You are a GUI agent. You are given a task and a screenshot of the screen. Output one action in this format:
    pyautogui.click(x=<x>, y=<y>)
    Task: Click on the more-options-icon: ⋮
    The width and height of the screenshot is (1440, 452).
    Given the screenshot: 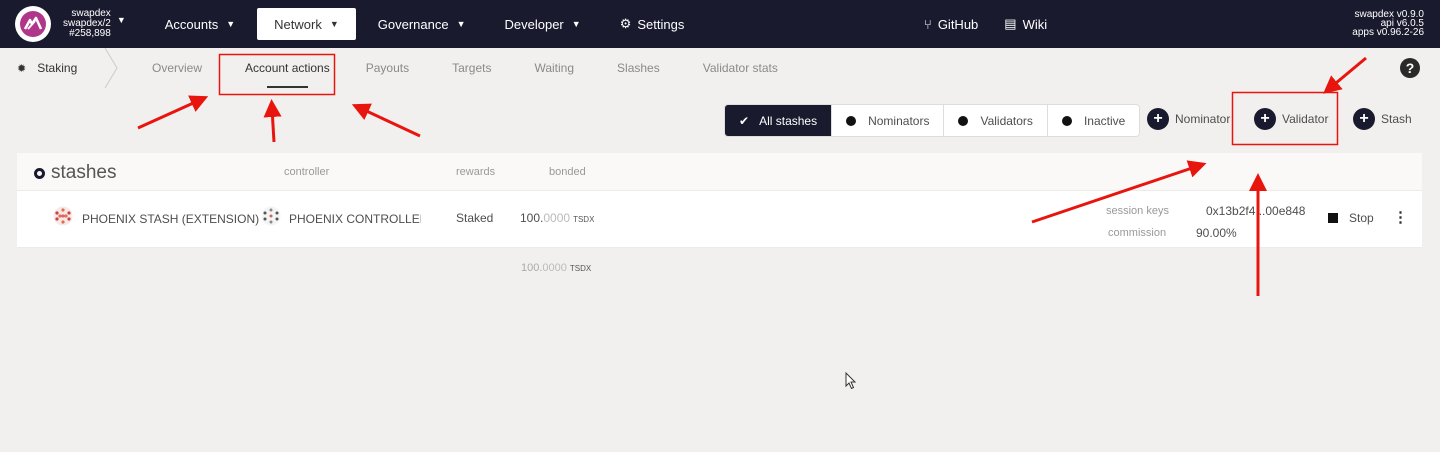 What is the action you would take?
    pyautogui.click(x=1400, y=217)
    